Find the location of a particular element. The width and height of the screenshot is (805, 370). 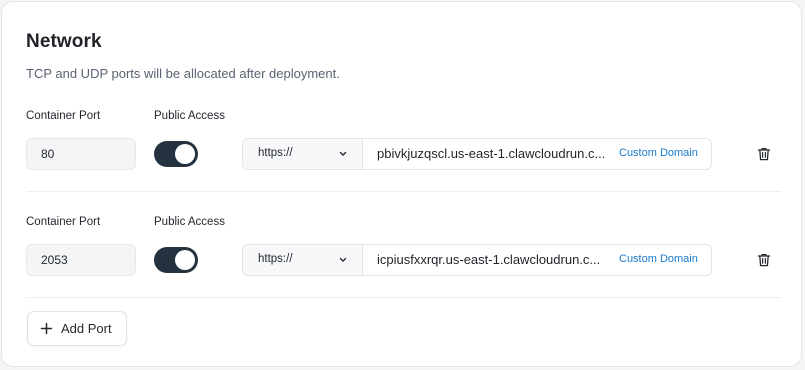

add-port-button: Add Port is located at coordinates (77, 328).